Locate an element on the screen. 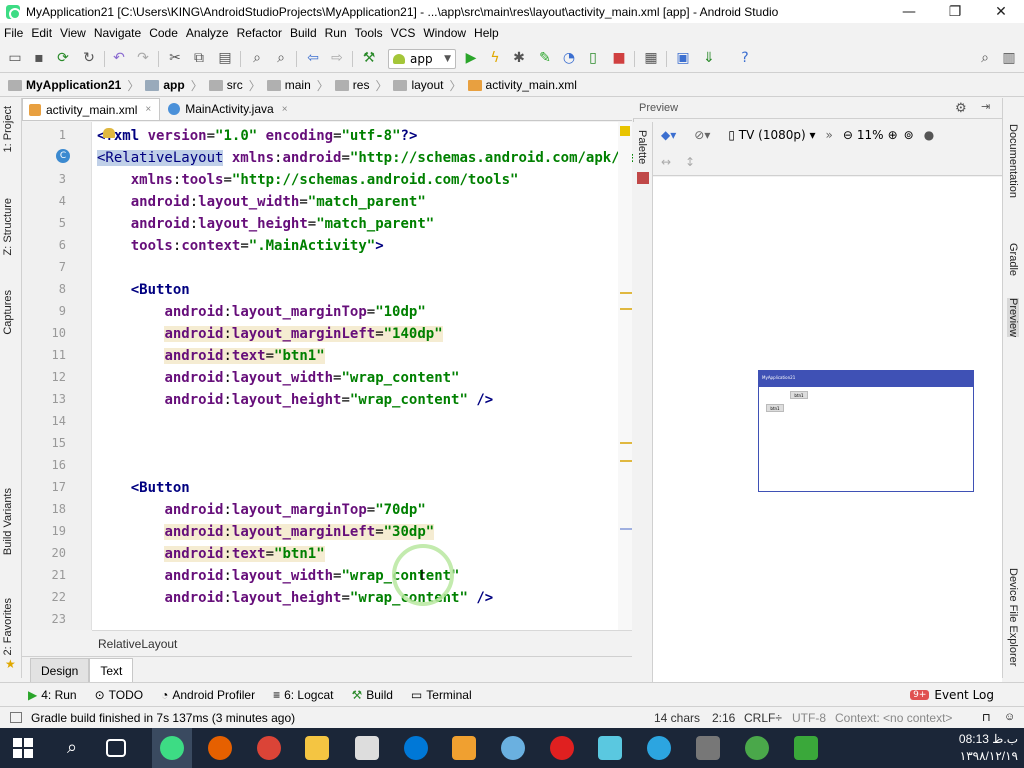  sync-icon: ⟳ is located at coordinates (63, 58).